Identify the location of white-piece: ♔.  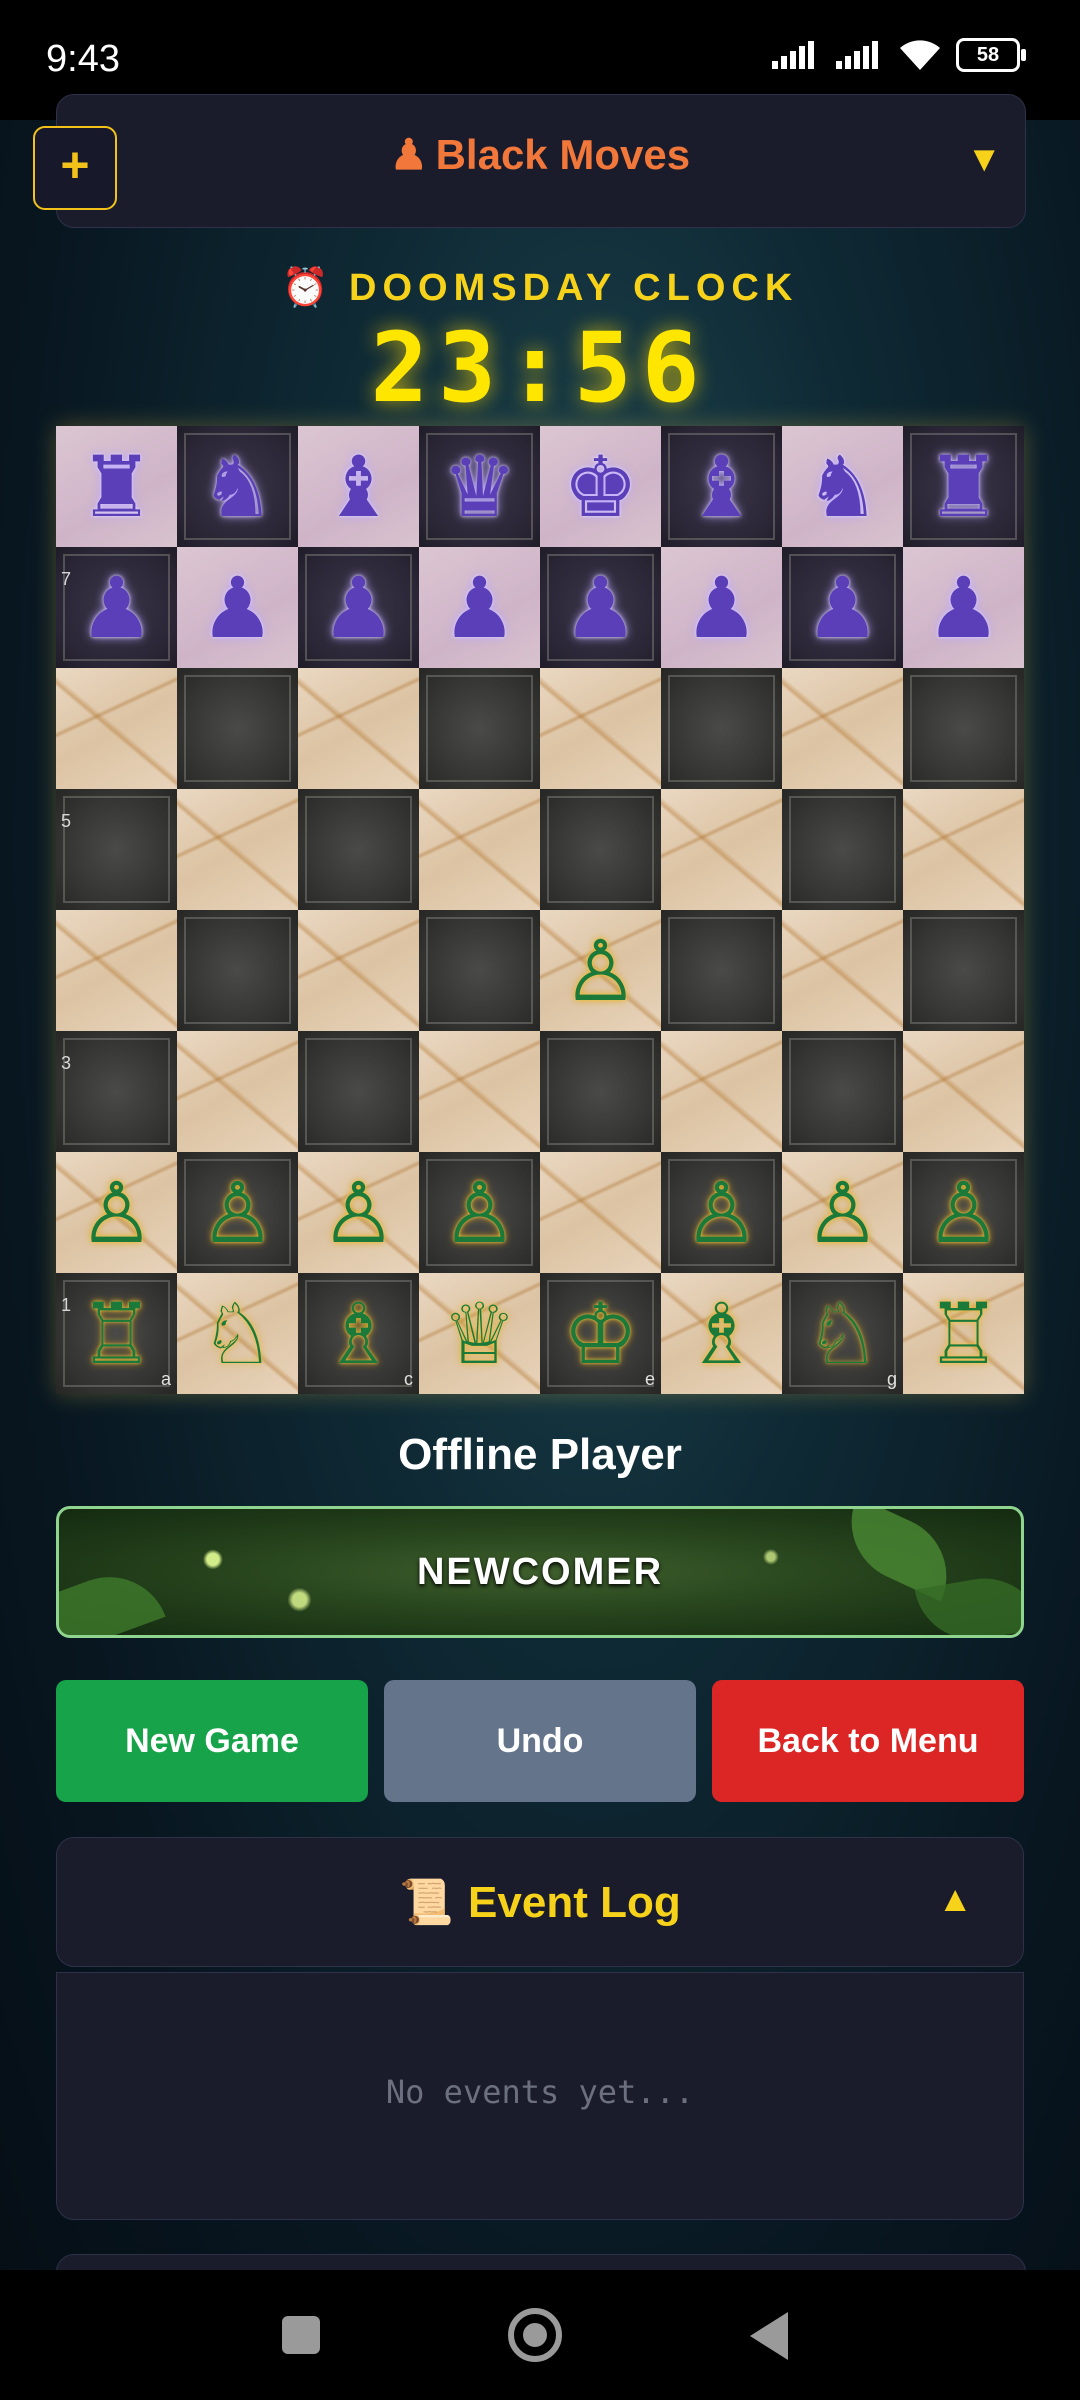
(600, 1334).